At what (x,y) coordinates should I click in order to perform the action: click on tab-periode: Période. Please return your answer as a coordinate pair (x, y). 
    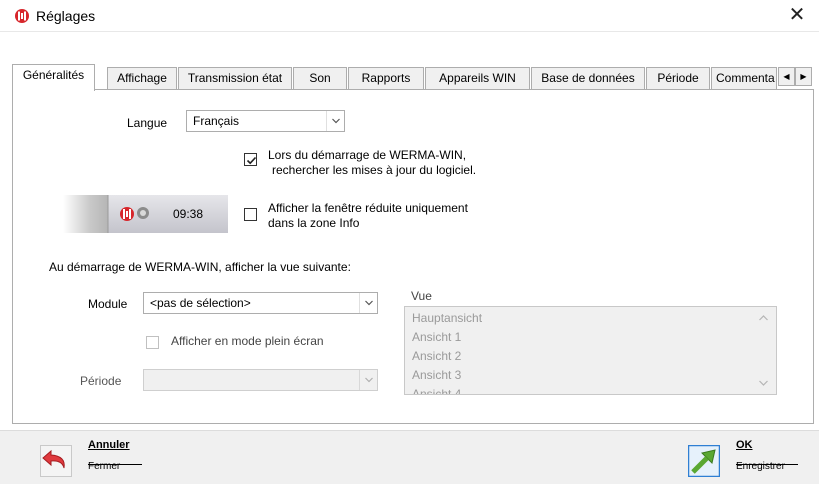
    Looking at the image, I should click on (678, 78).